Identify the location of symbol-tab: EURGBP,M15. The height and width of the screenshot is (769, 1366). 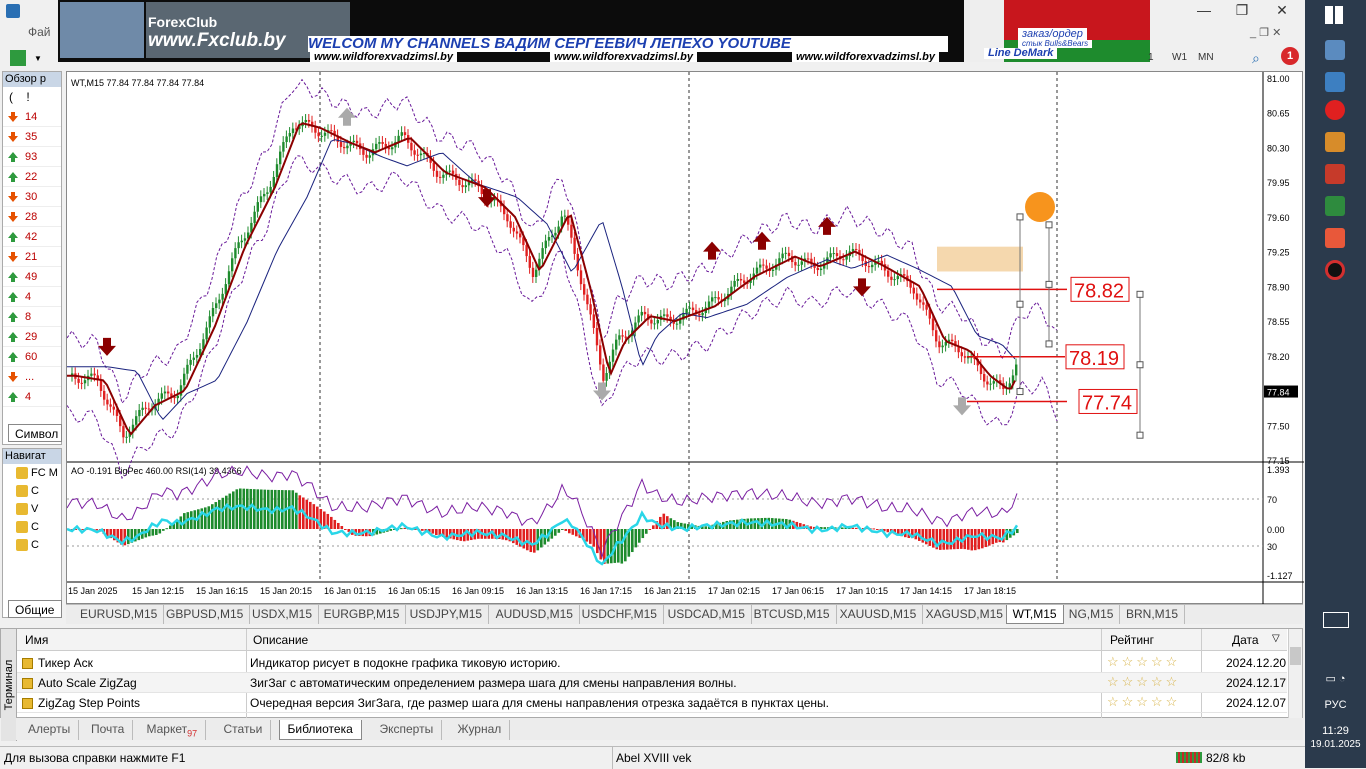
(362, 614).